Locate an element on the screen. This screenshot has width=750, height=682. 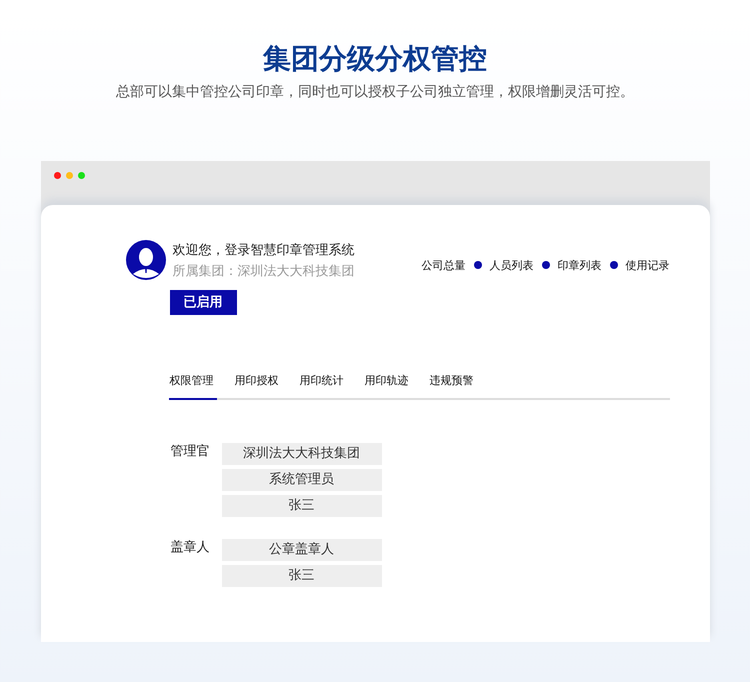
avatar-icon is located at coordinates (146, 260).